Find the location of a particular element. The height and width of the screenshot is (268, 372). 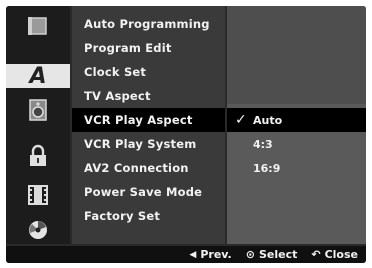

prev-hint: ◀ Prev. is located at coordinates (210, 254).